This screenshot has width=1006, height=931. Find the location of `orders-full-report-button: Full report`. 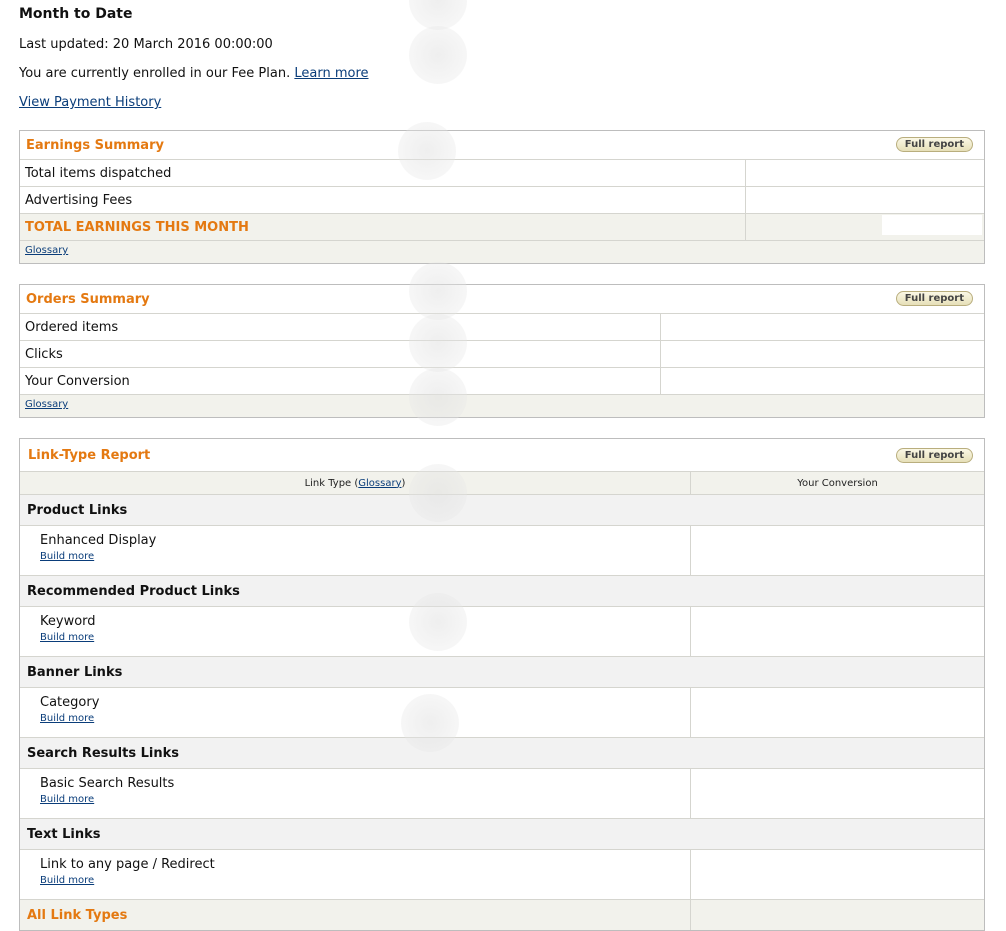

orders-full-report-button: Full report is located at coordinates (934, 298).